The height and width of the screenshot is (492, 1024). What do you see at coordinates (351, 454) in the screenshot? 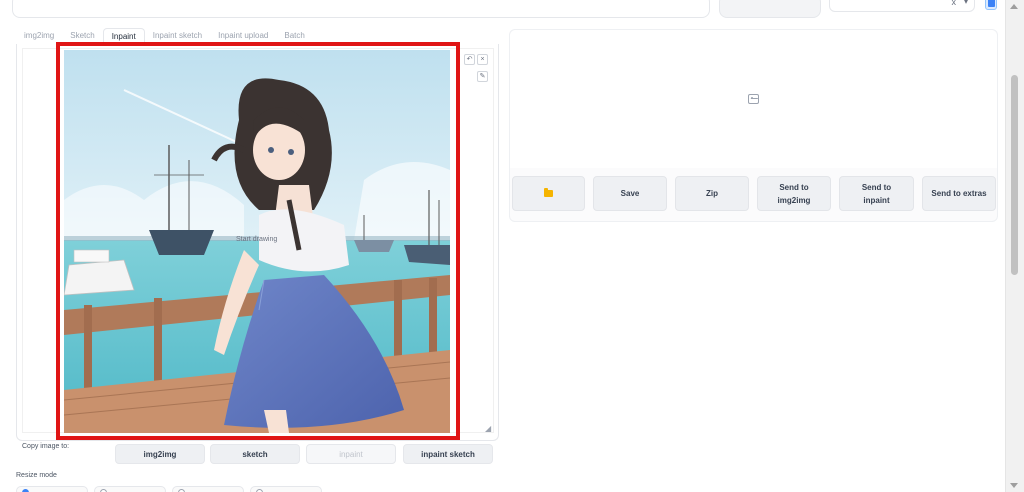
I see `copy-to-inpaint-button: inpaint` at bounding box center [351, 454].